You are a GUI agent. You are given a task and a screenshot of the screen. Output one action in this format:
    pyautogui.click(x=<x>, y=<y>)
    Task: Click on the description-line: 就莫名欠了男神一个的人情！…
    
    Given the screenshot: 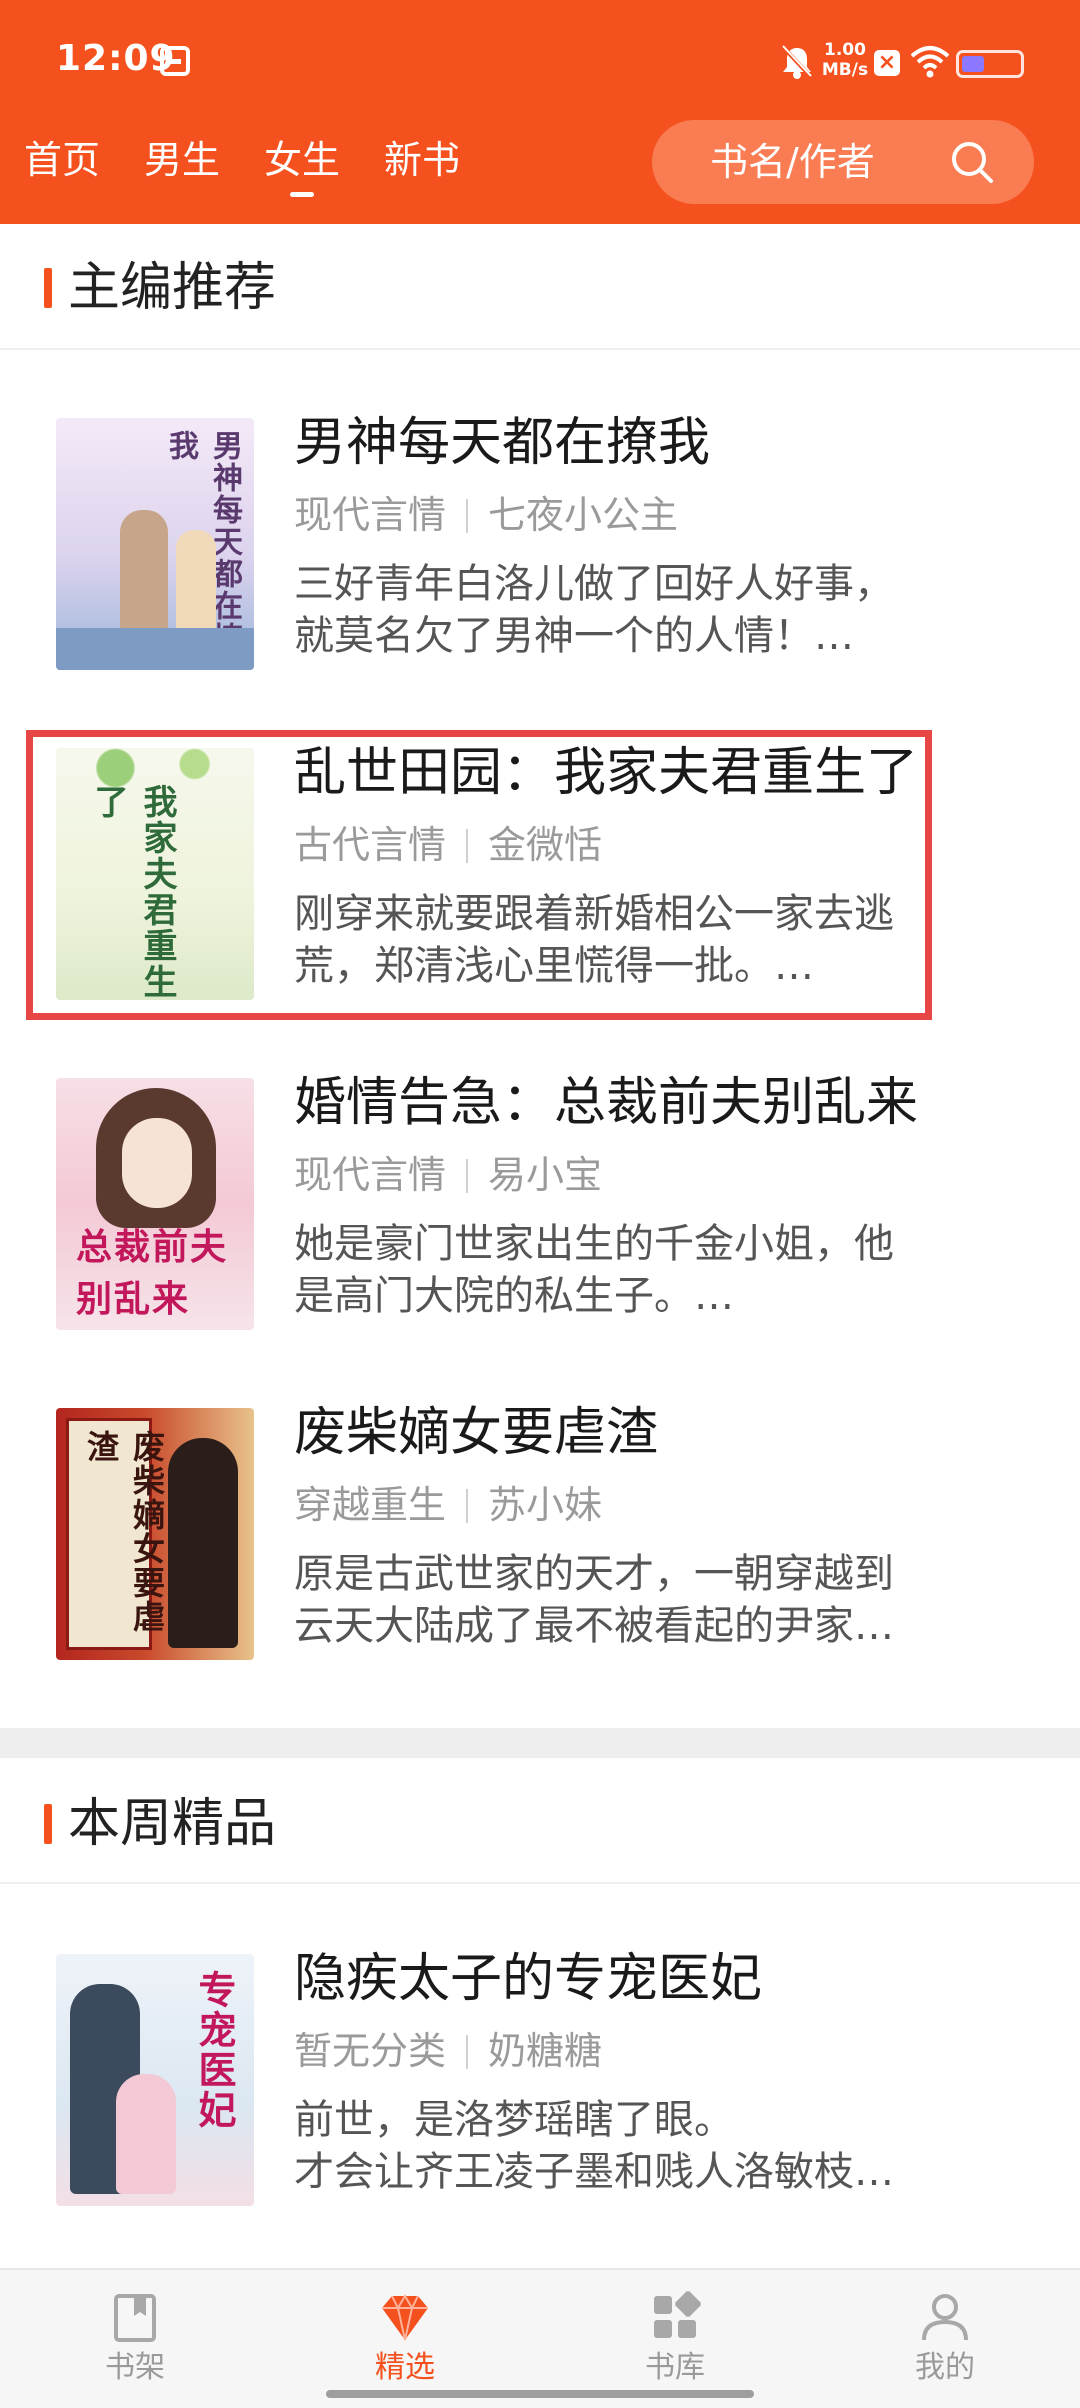 What is the action you would take?
    pyautogui.click(x=574, y=636)
    